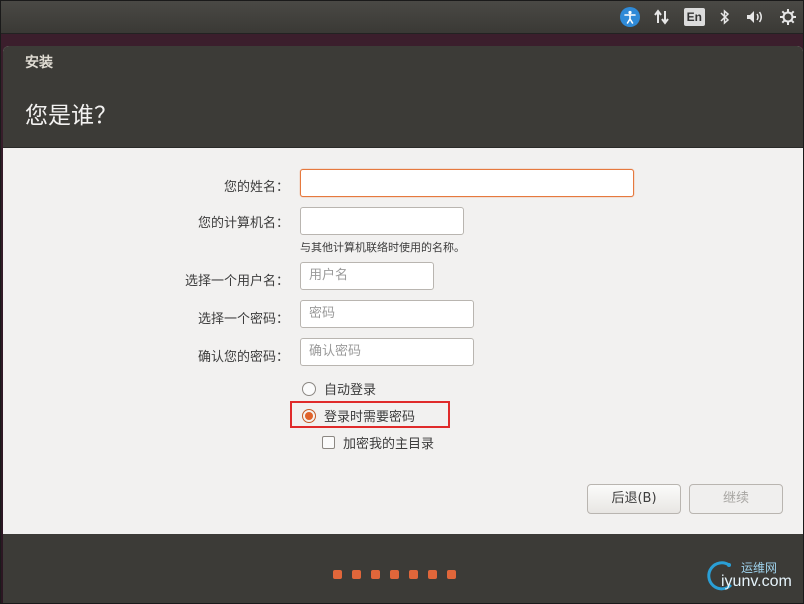 This screenshot has height=604, width=804. What do you see at coordinates (243, 357) in the screenshot?
I see `confirm-password-label: 确认您的密码：` at bounding box center [243, 357].